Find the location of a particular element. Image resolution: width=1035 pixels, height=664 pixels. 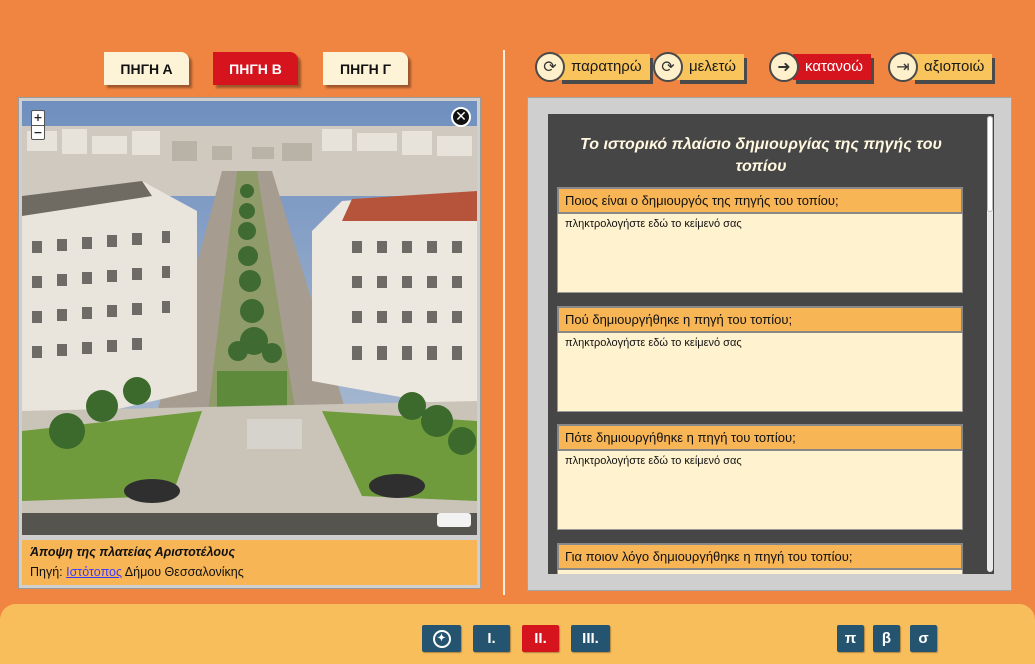

sign-in-icon: ➜ is located at coordinates (784, 66).